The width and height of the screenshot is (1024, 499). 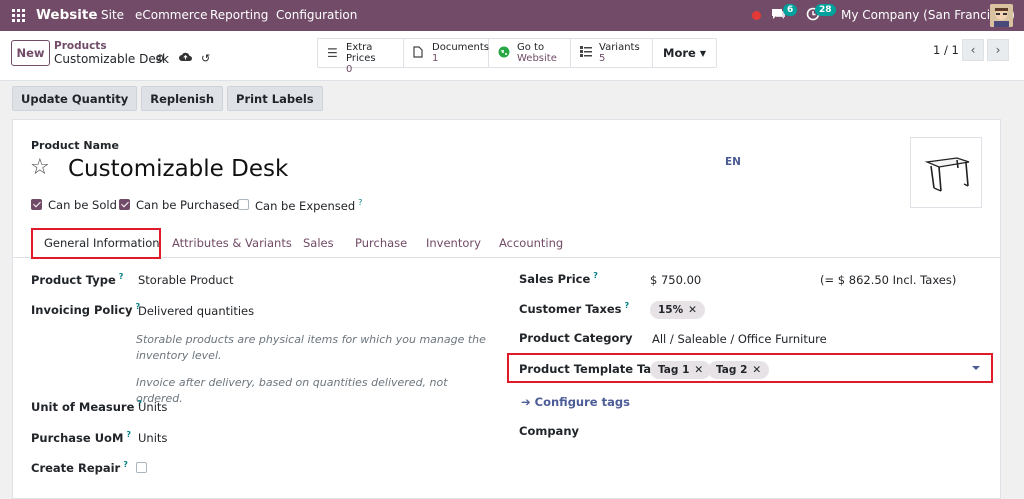 What do you see at coordinates (205, 58) in the screenshot?
I see `discard-icon: ↺` at bounding box center [205, 58].